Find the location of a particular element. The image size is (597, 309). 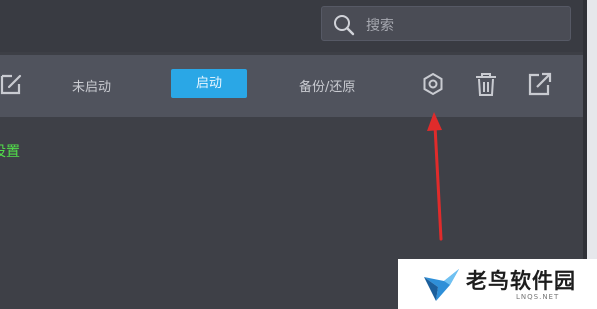

watermark-subtitle: LNQS.NET is located at coordinates (538, 297).